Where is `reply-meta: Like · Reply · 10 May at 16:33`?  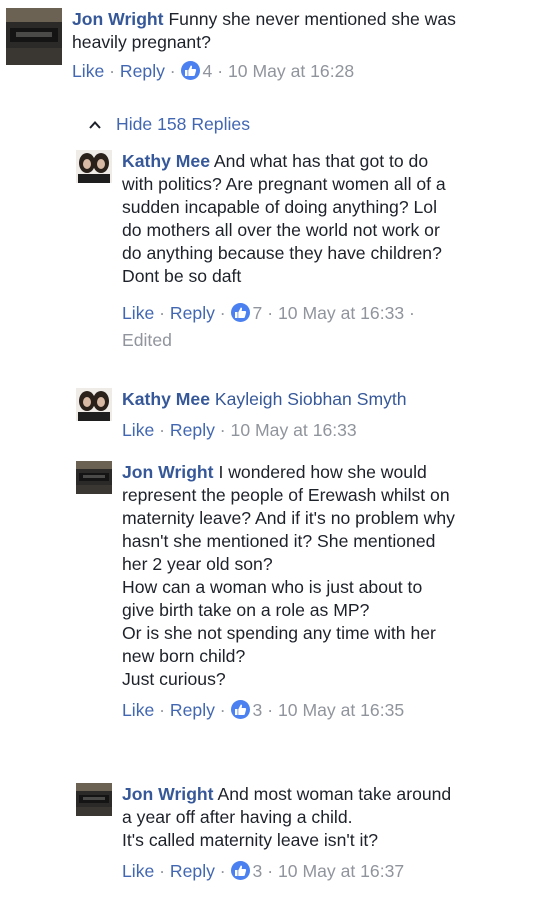 reply-meta: Like · Reply · 10 May at 16:33 is located at coordinates (327, 430).